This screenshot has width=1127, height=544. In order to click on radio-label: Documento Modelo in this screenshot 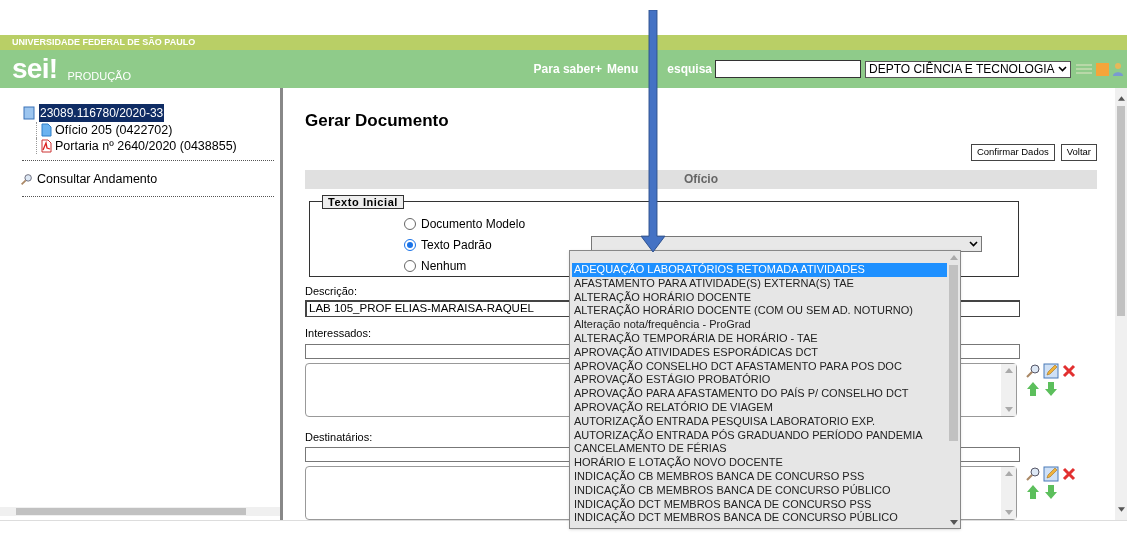, I will do `click(473, 224)`.